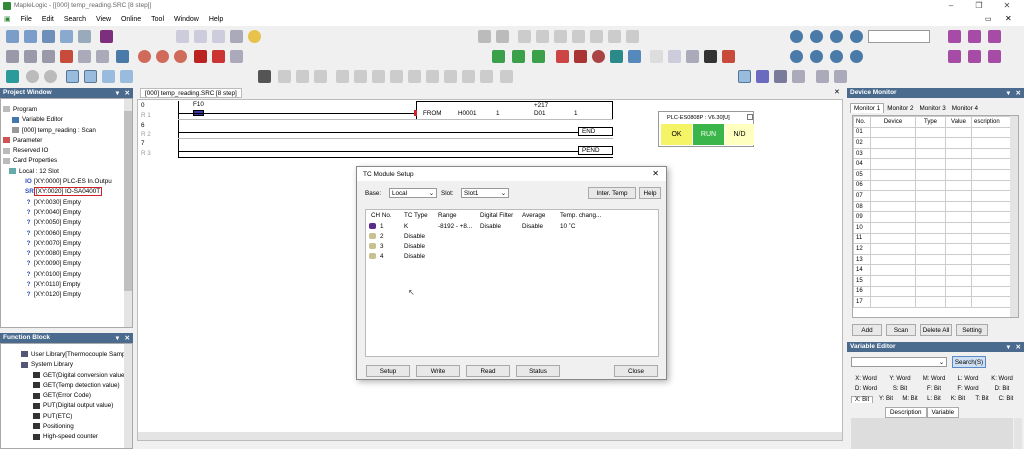  What do you see at coordinates (932, 153) in the screenshot?
I see `table-row: 03` at bounding box center [932, 153].